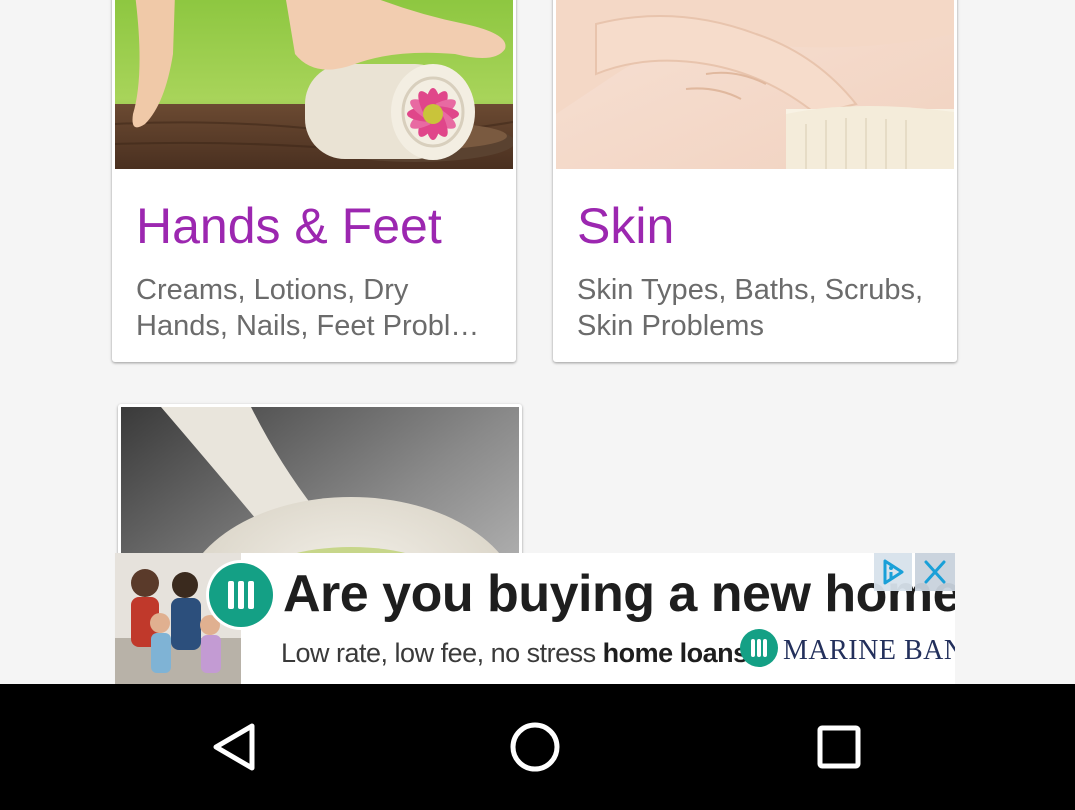 The image size is (1075, 810). I want to click on back-button, so click(235, 747).